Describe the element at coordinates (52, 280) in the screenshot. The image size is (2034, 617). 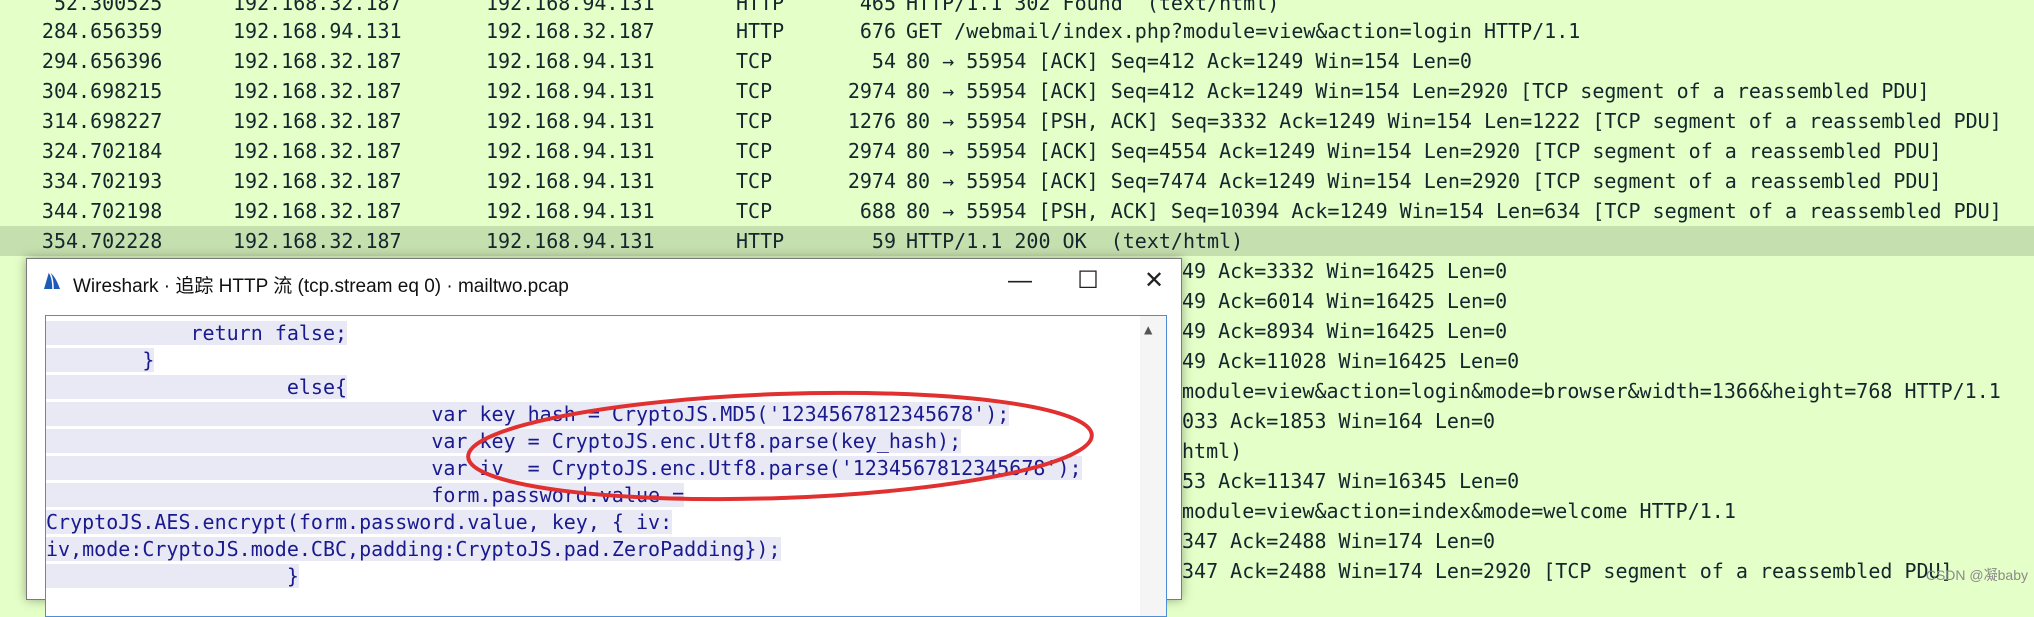
I see `wireshark-fin-icon` at that location.